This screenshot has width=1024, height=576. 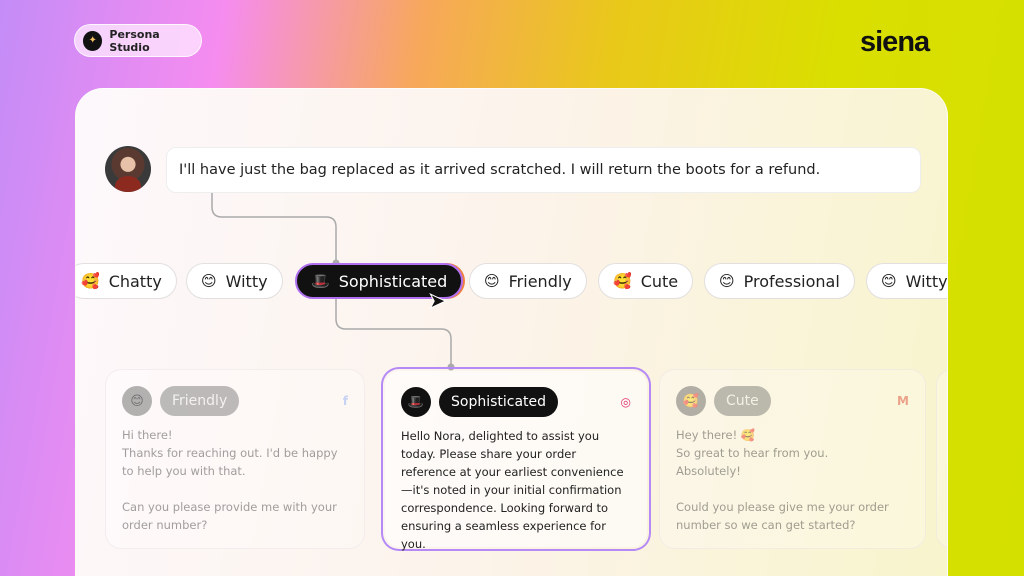 I want to click on gmail-icon: M, so click(x=903, y=401).